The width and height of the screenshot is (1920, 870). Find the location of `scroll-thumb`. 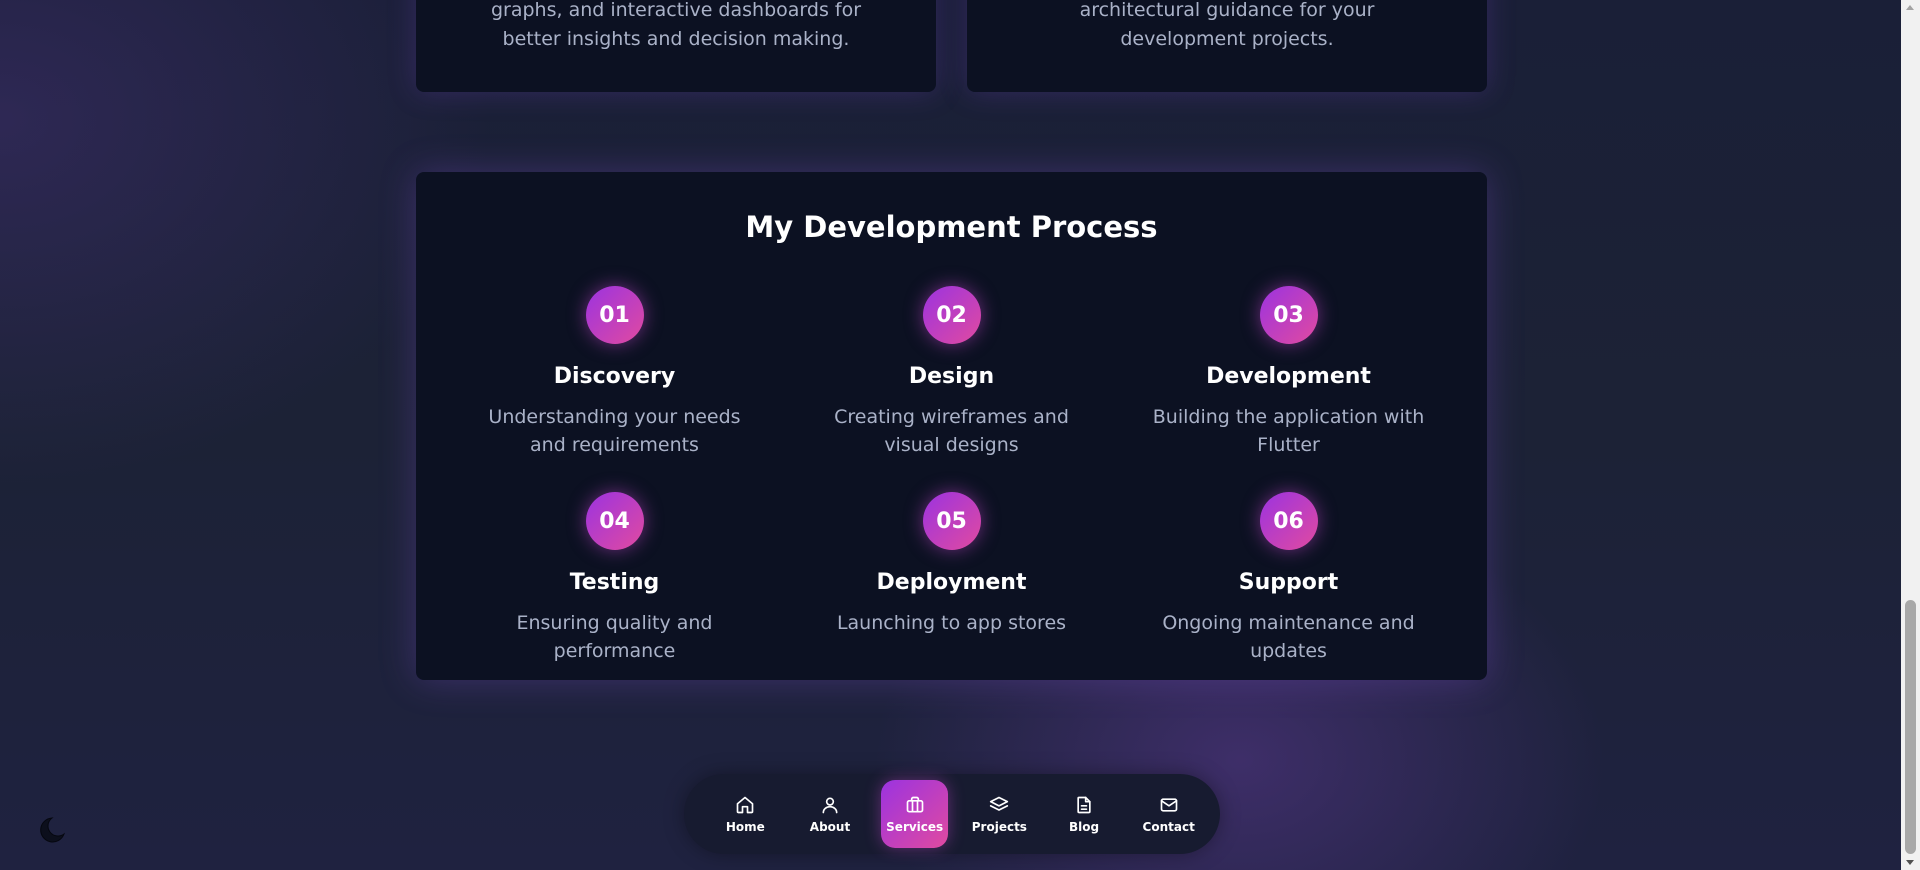

scroll-thumb is located at coordinates (1910, 727).